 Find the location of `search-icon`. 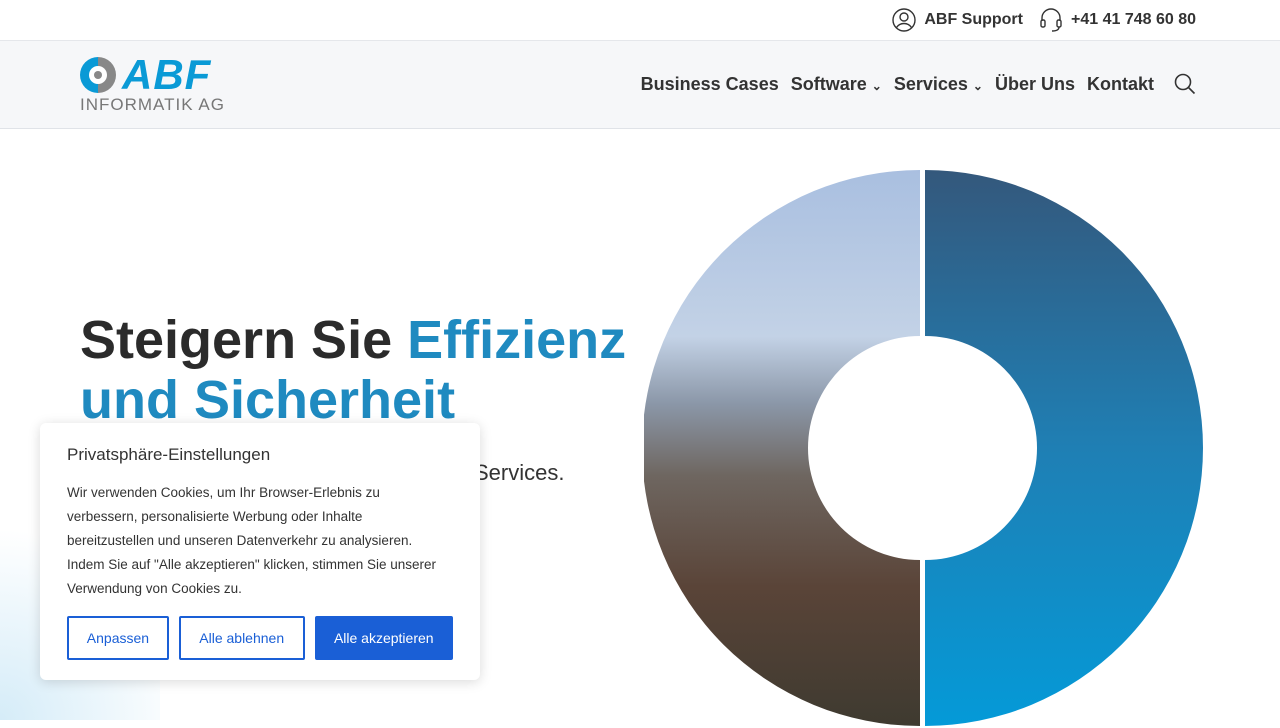

search-icon is located at coordinates (1185, 84).